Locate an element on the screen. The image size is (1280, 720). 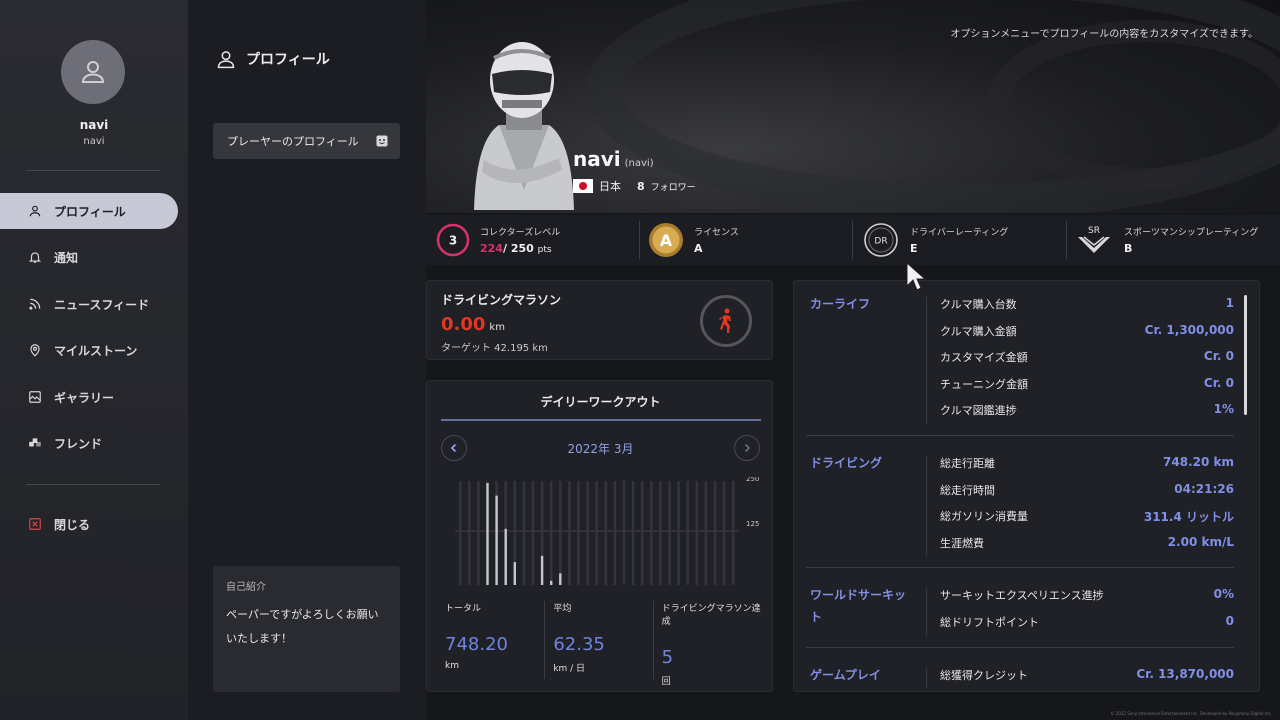
record-key: クルマ購入台数 is located at coordinates (978, 304).